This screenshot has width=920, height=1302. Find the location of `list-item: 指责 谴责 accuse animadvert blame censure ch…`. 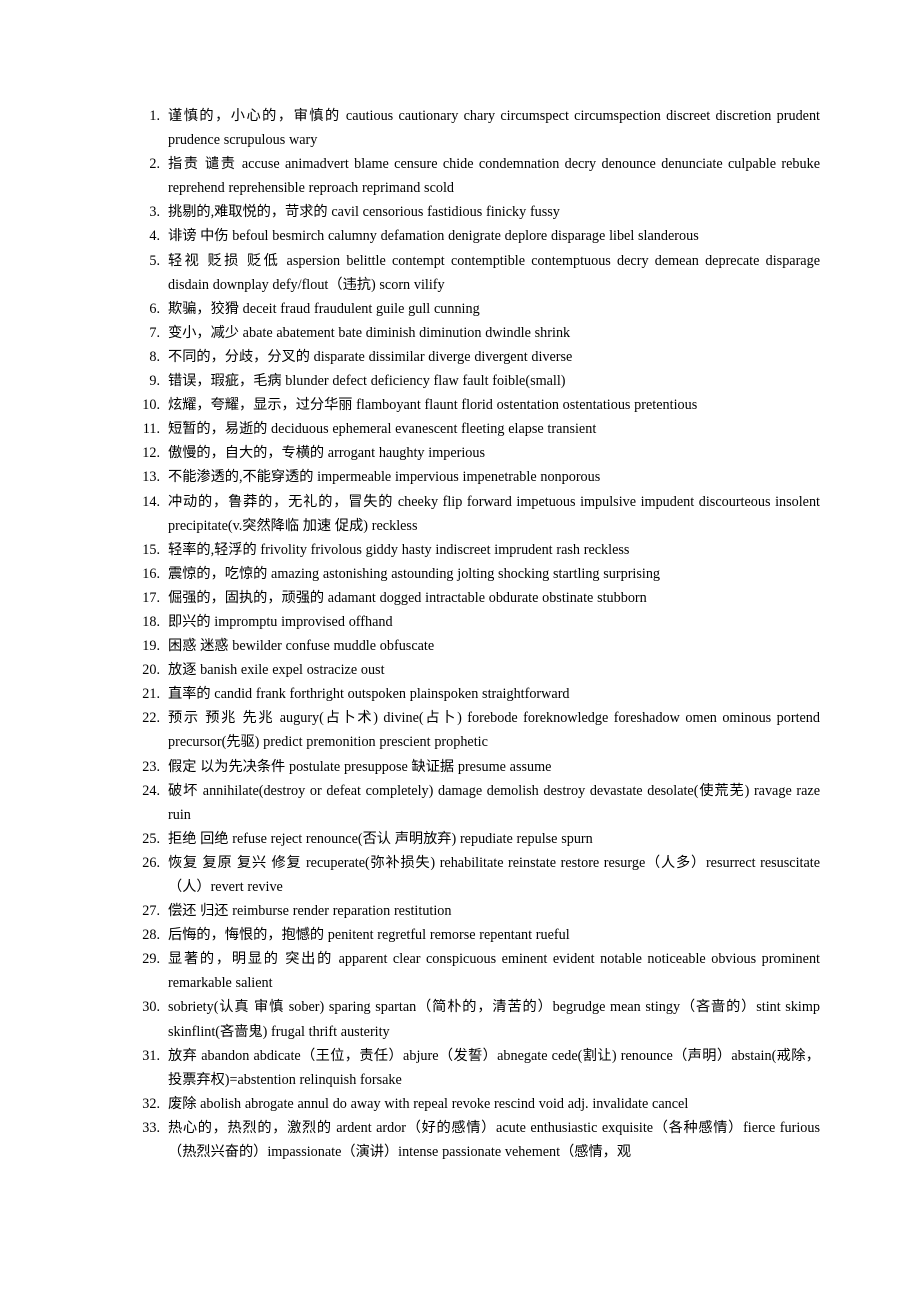

list-item: 指责 谴责 accuse animadvert blame censure ch… is located at coordinates (480, 176).